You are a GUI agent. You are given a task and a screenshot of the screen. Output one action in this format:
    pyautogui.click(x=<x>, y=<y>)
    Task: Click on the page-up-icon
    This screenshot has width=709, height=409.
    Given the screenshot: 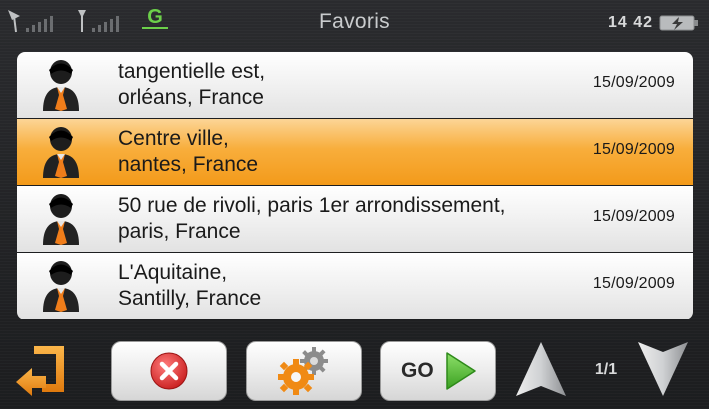 What is the action you would take?
    pyautogui.click(x=541, y=369)
    